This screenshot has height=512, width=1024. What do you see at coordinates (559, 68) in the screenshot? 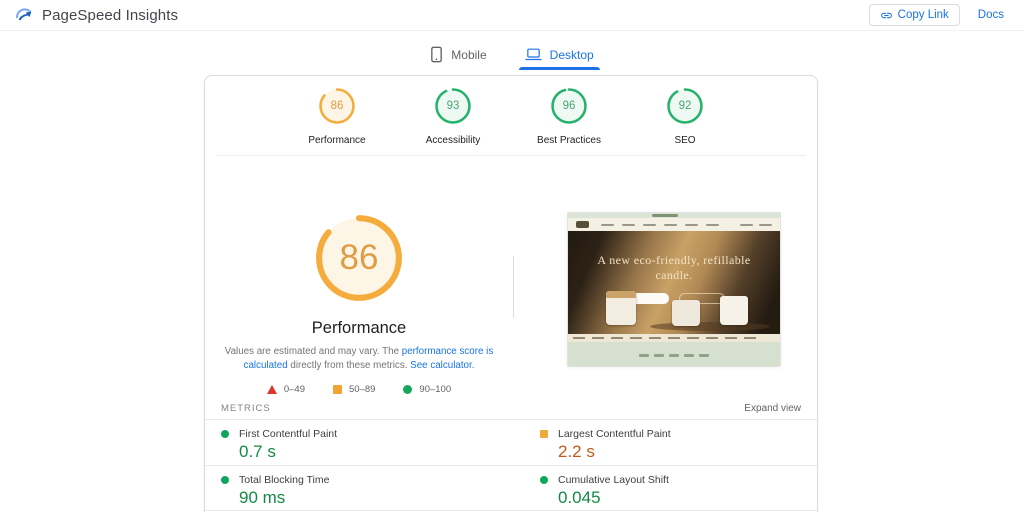
I see `active-tab-indicator` at bounding box center [559, 68].